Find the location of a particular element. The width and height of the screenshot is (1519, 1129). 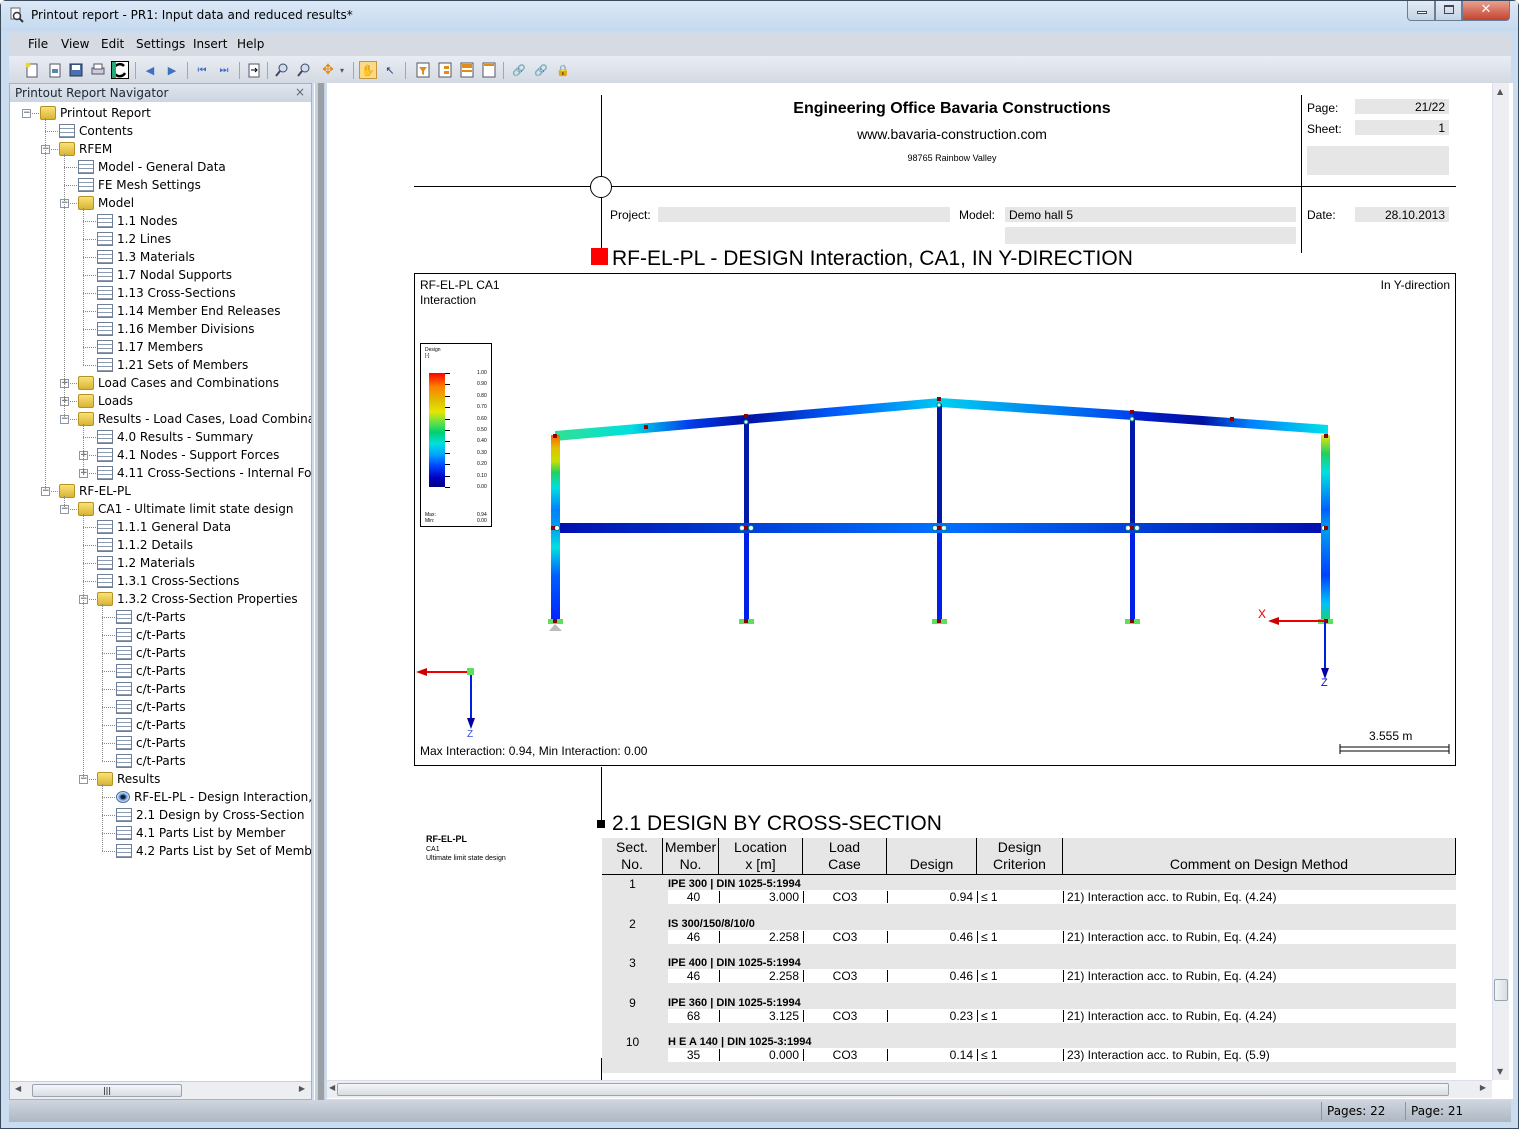

tree-item: 1.13 Cross-Sections is located at coordinates (166, 293).